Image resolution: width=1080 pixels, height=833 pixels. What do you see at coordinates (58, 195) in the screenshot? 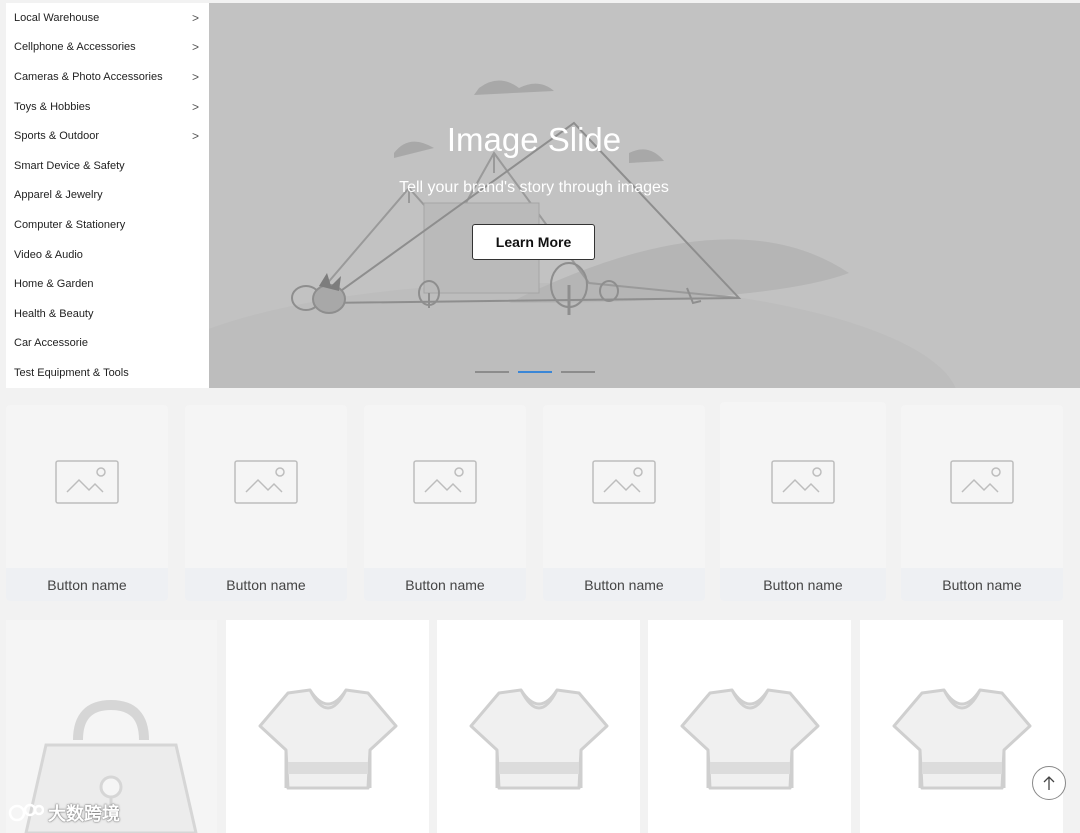
I see `category-label: Apparel & Jewelry` at bounding box center [58, 195].